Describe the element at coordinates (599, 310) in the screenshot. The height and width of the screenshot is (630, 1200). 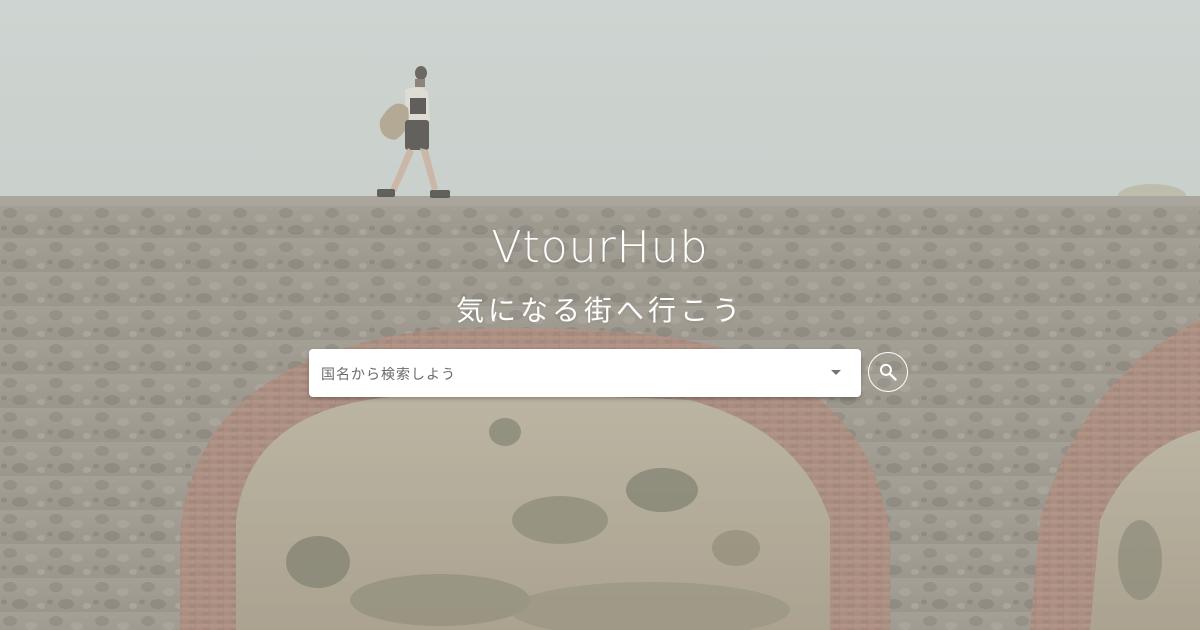
I see `hero-tagline: 気になる街へ行こう` at that location.